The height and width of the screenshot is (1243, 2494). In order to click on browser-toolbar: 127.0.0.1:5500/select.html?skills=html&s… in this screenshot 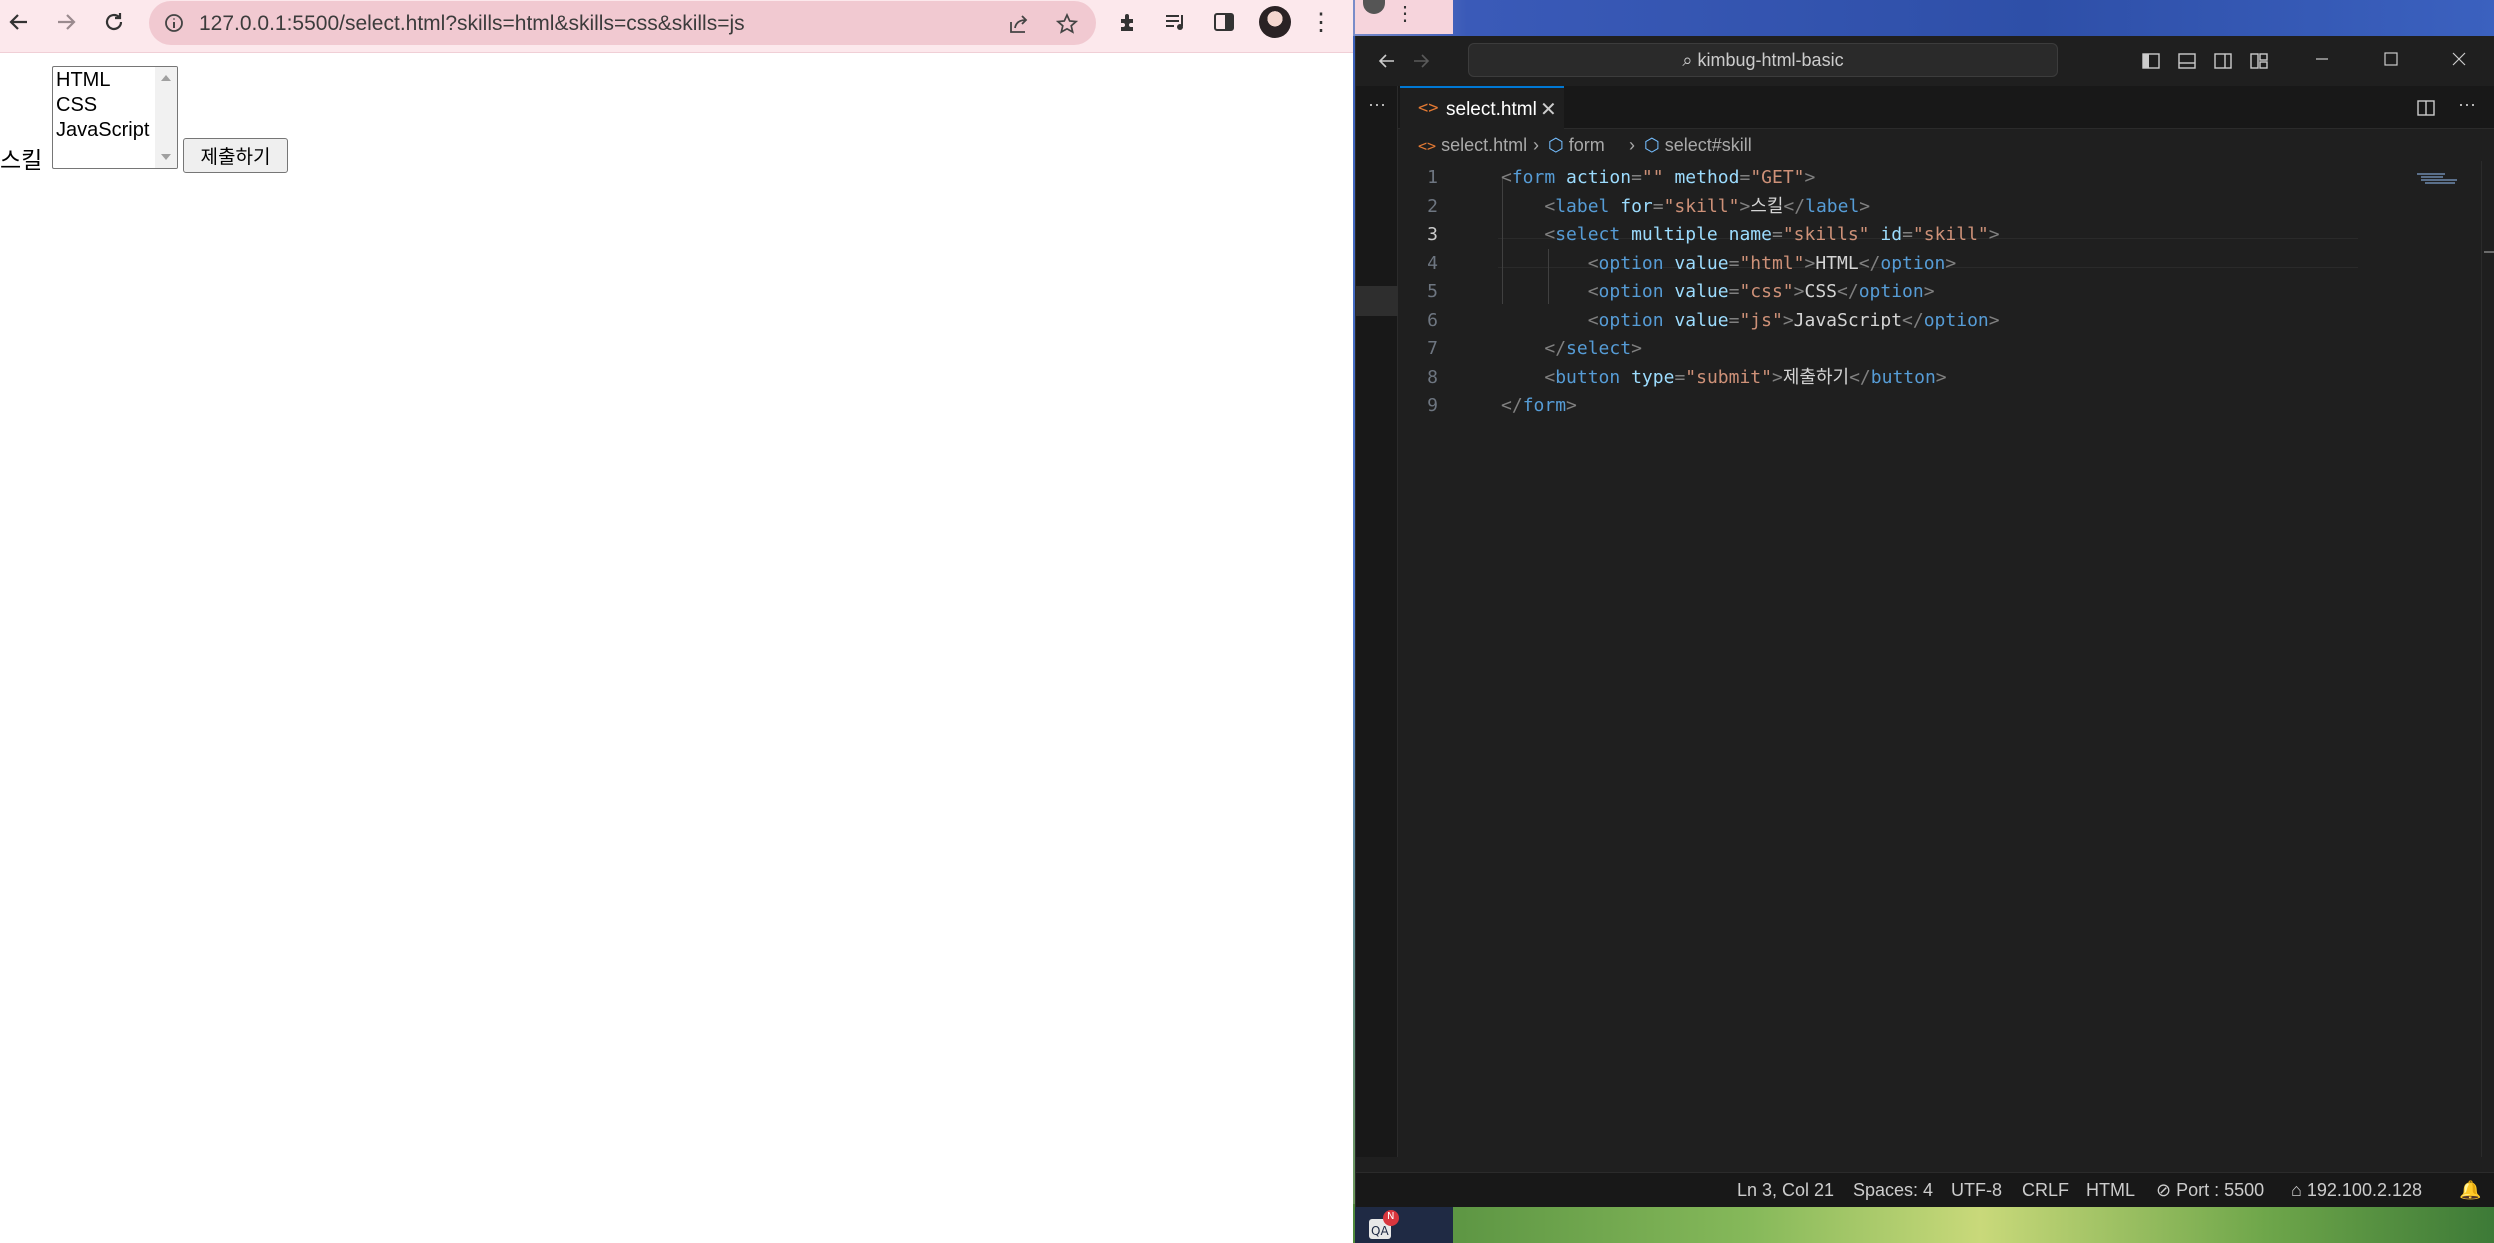, I will do `click(676, 26)`.